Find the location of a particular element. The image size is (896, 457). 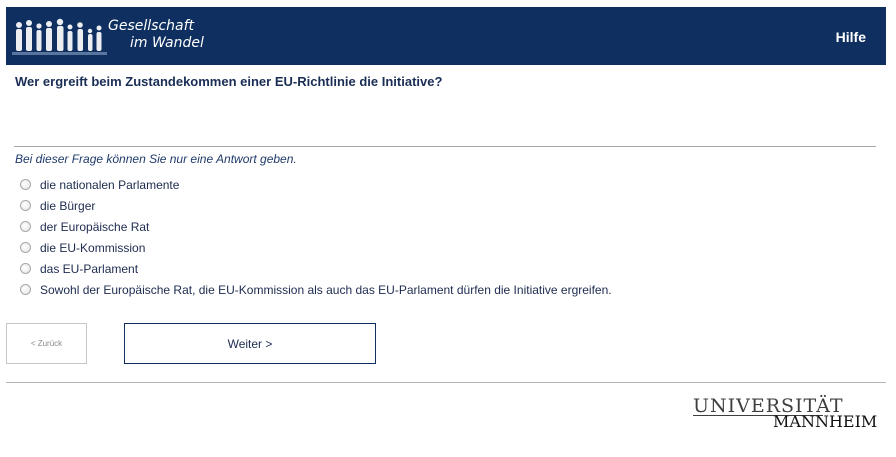

header-banner: Gesellschaft im Wandel Hilfe is located at coordinates (446, 36).